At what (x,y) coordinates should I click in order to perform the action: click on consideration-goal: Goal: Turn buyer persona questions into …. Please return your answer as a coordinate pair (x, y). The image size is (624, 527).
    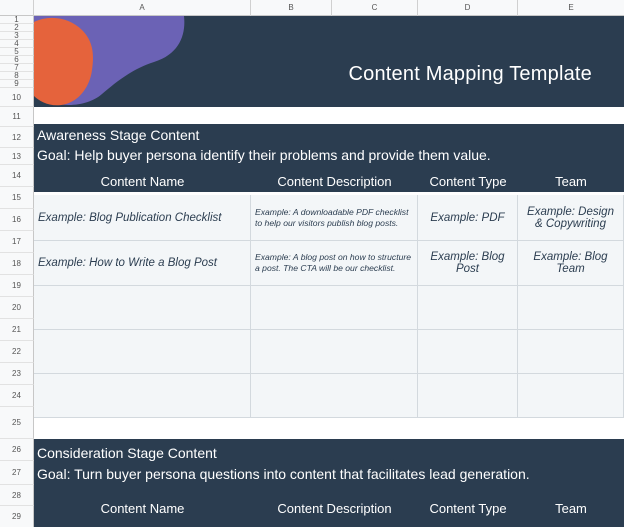
    Looking at the image, I should click on (283, 474).